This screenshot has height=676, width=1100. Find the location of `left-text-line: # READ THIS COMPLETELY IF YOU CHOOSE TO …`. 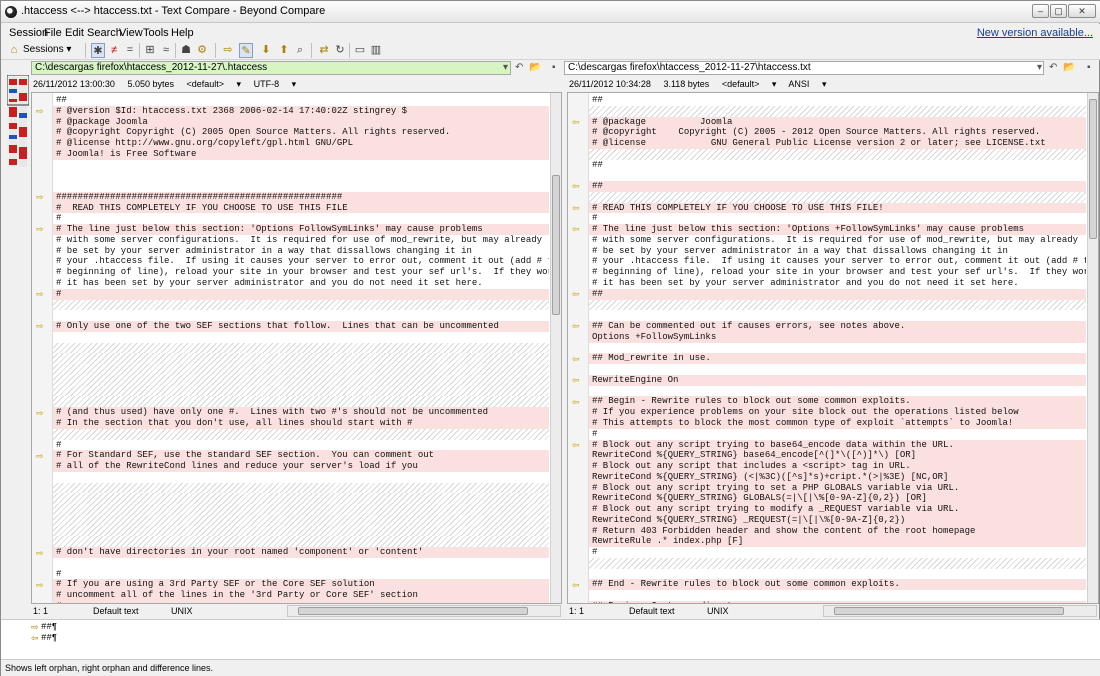

left-text-line: # READ THIS COMPLETELY IF YOU CHOOSE TO … is located at coordinates (301, 208).